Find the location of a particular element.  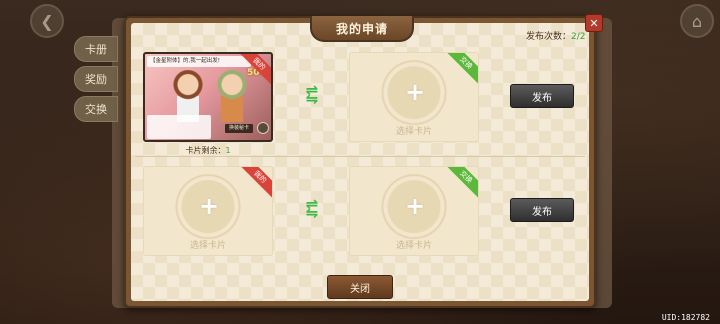

card-description-box is located at coordinates (179, 127).